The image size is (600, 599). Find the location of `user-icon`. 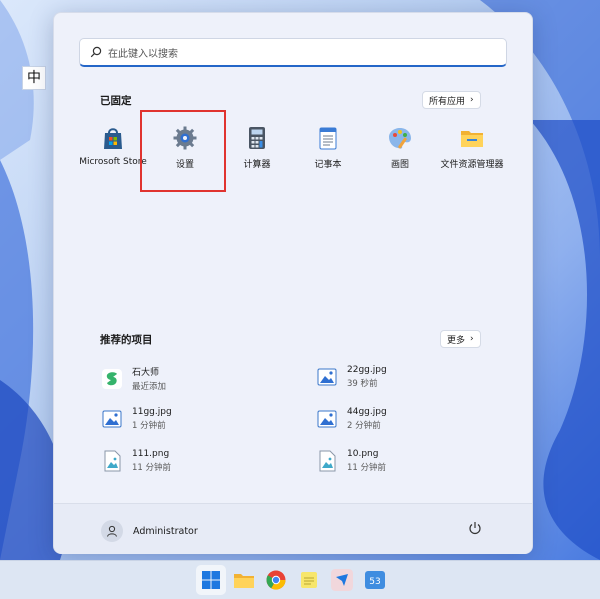

user-icon is located at coordinates (112, 531).